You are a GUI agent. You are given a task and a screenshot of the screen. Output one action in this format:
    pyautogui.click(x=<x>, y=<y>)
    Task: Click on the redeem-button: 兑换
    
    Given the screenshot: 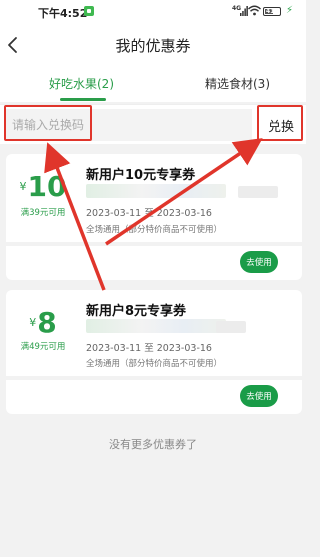 What is the action you would take?
    pyautogui.click(x=281, y=125)
    